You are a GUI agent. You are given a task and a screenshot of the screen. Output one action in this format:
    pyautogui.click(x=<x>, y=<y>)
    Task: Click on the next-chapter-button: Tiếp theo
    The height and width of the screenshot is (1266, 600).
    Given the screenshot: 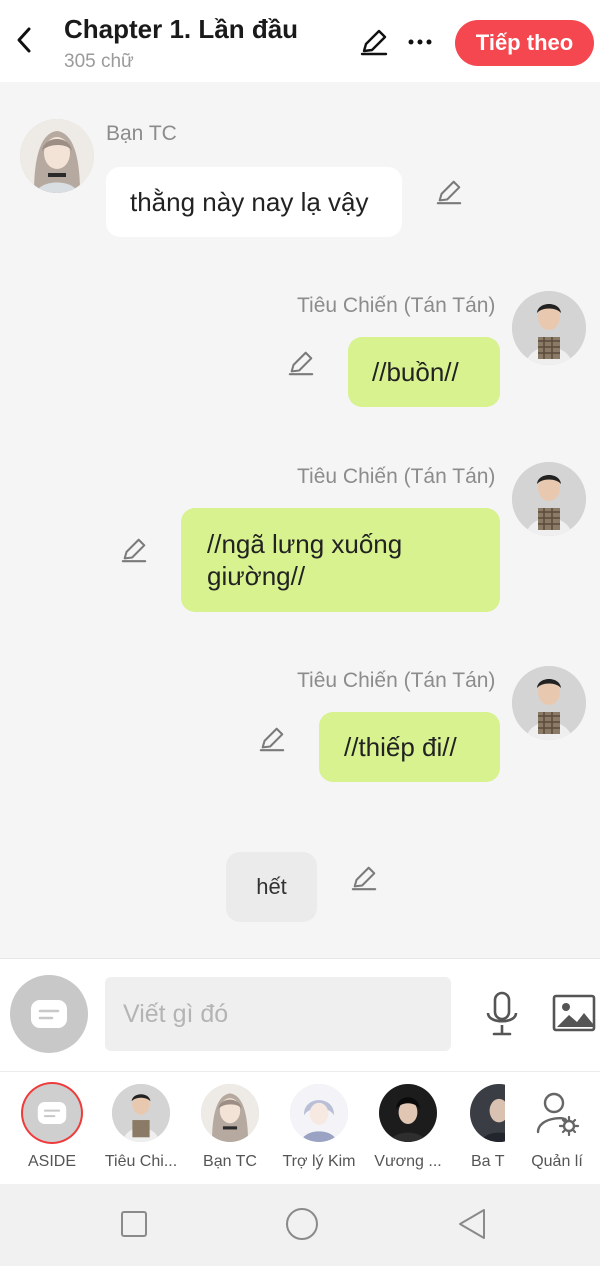 What is the action you would take?
    pyautogui.click(x=524, y=43)
    